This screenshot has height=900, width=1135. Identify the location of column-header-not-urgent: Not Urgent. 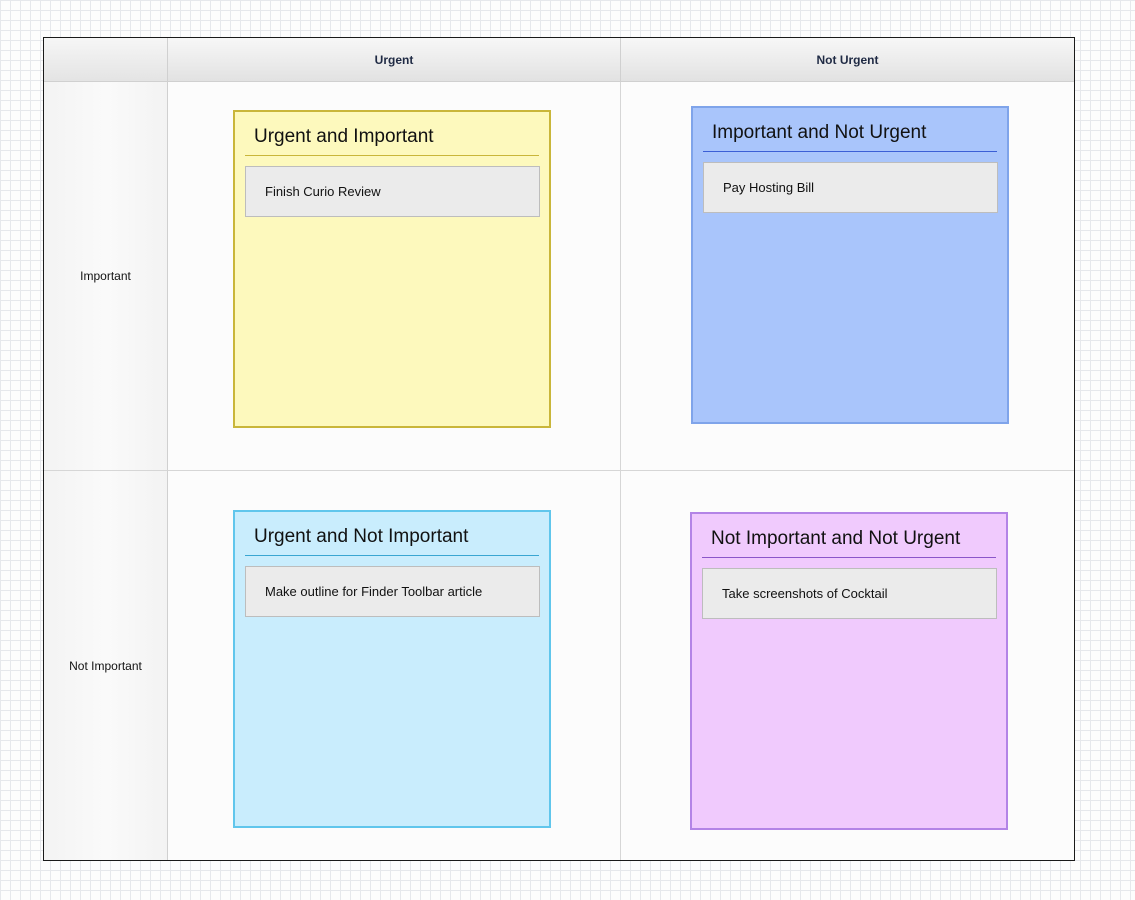
(847, 60).